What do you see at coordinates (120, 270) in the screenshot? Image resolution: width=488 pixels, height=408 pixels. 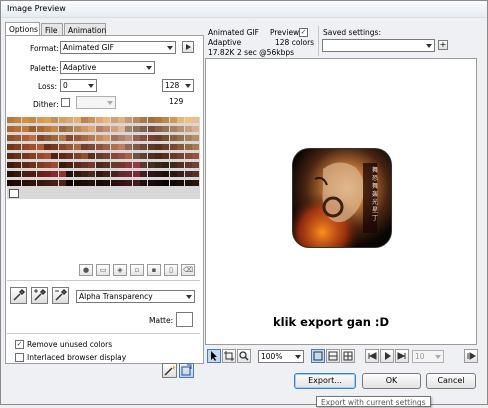 I see `web-snap-icon: ◈` at bounding box center [120, 270].